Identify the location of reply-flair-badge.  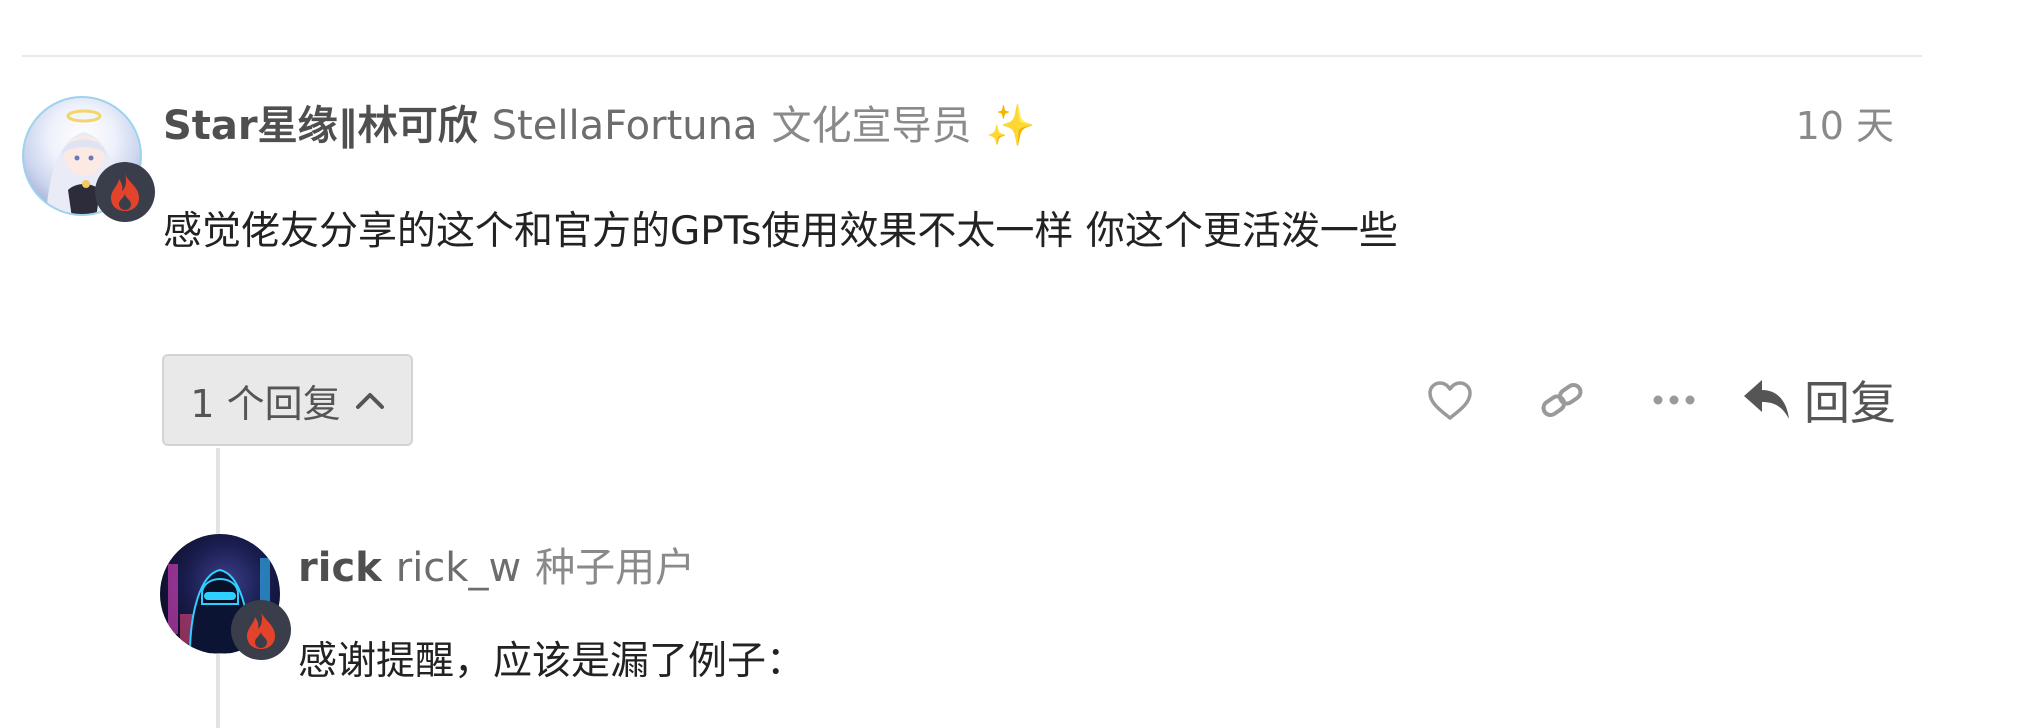
(261, 630).